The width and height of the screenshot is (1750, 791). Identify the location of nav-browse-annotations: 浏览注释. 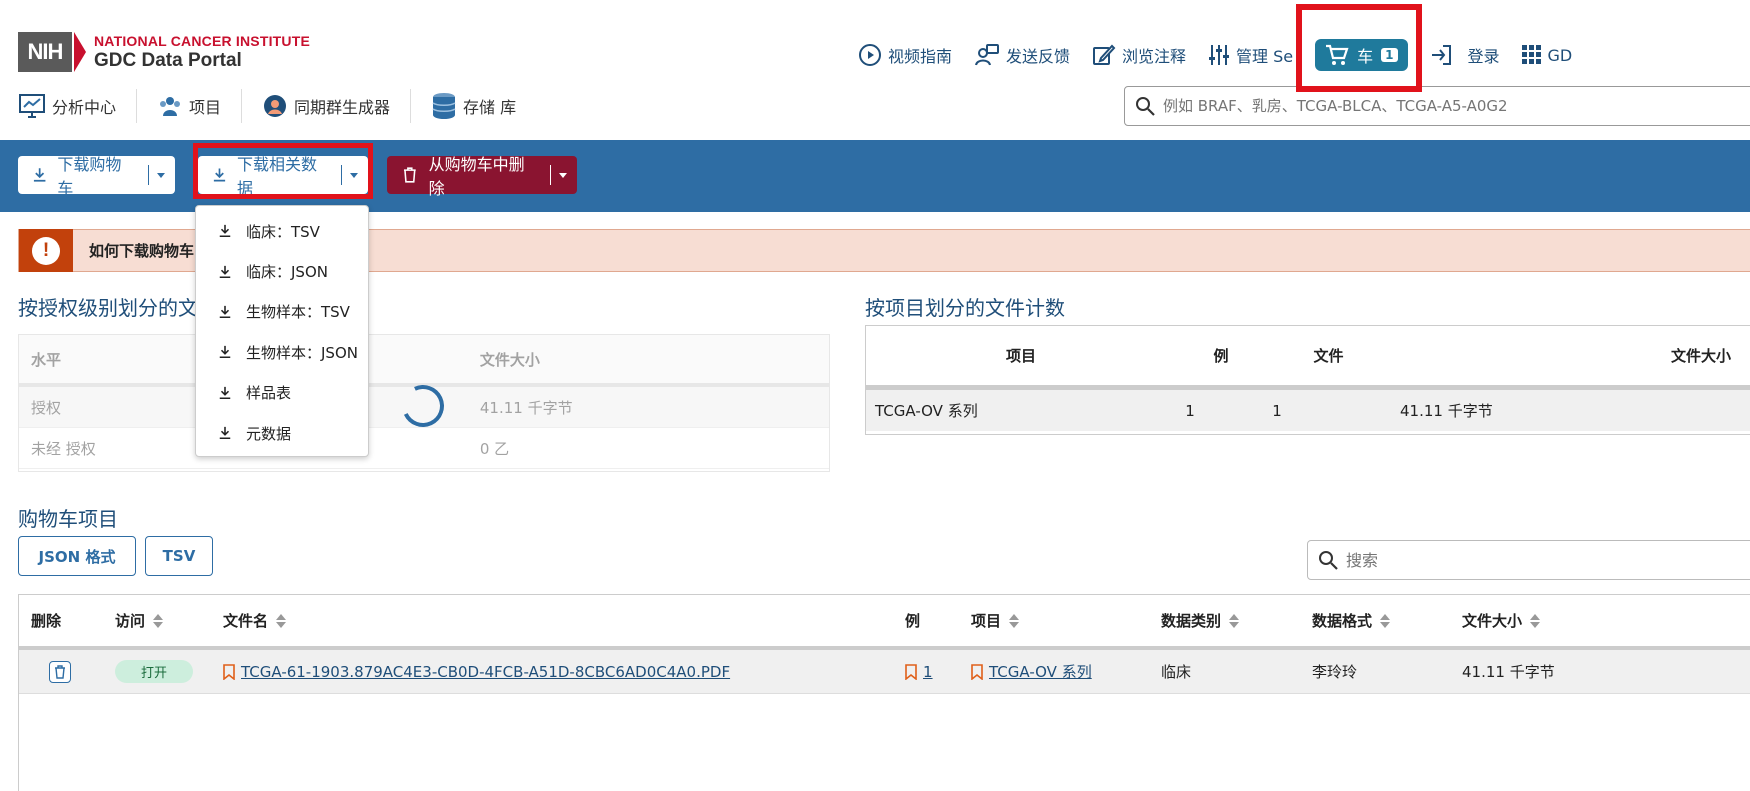
(1139, 55).